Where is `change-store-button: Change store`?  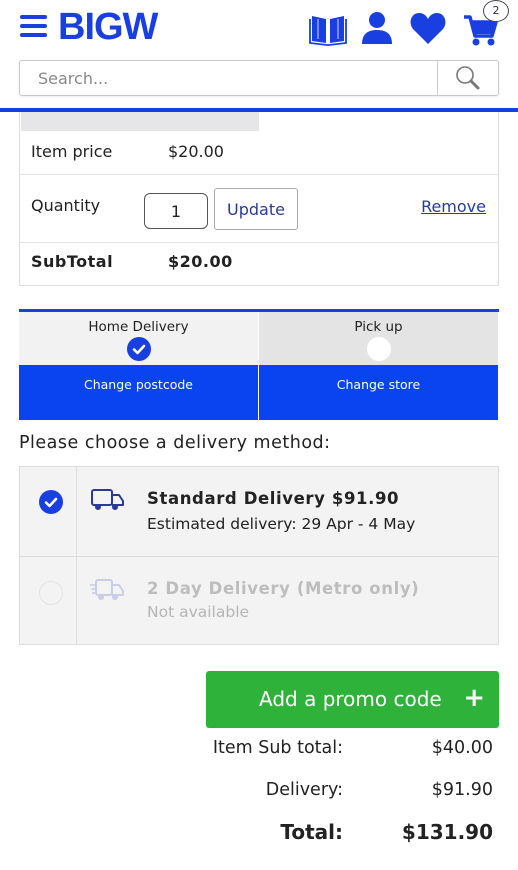 change-store-button: Change store is located at coordinates (378, 392).